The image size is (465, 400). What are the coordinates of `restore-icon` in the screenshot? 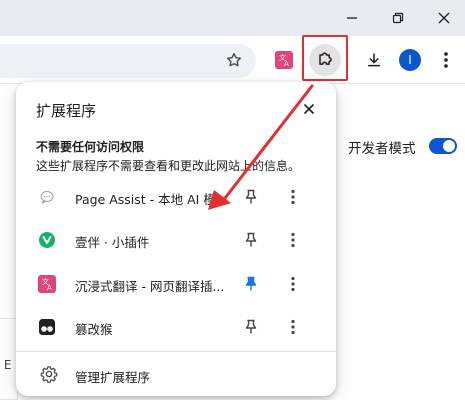 It's located at (398, 18).